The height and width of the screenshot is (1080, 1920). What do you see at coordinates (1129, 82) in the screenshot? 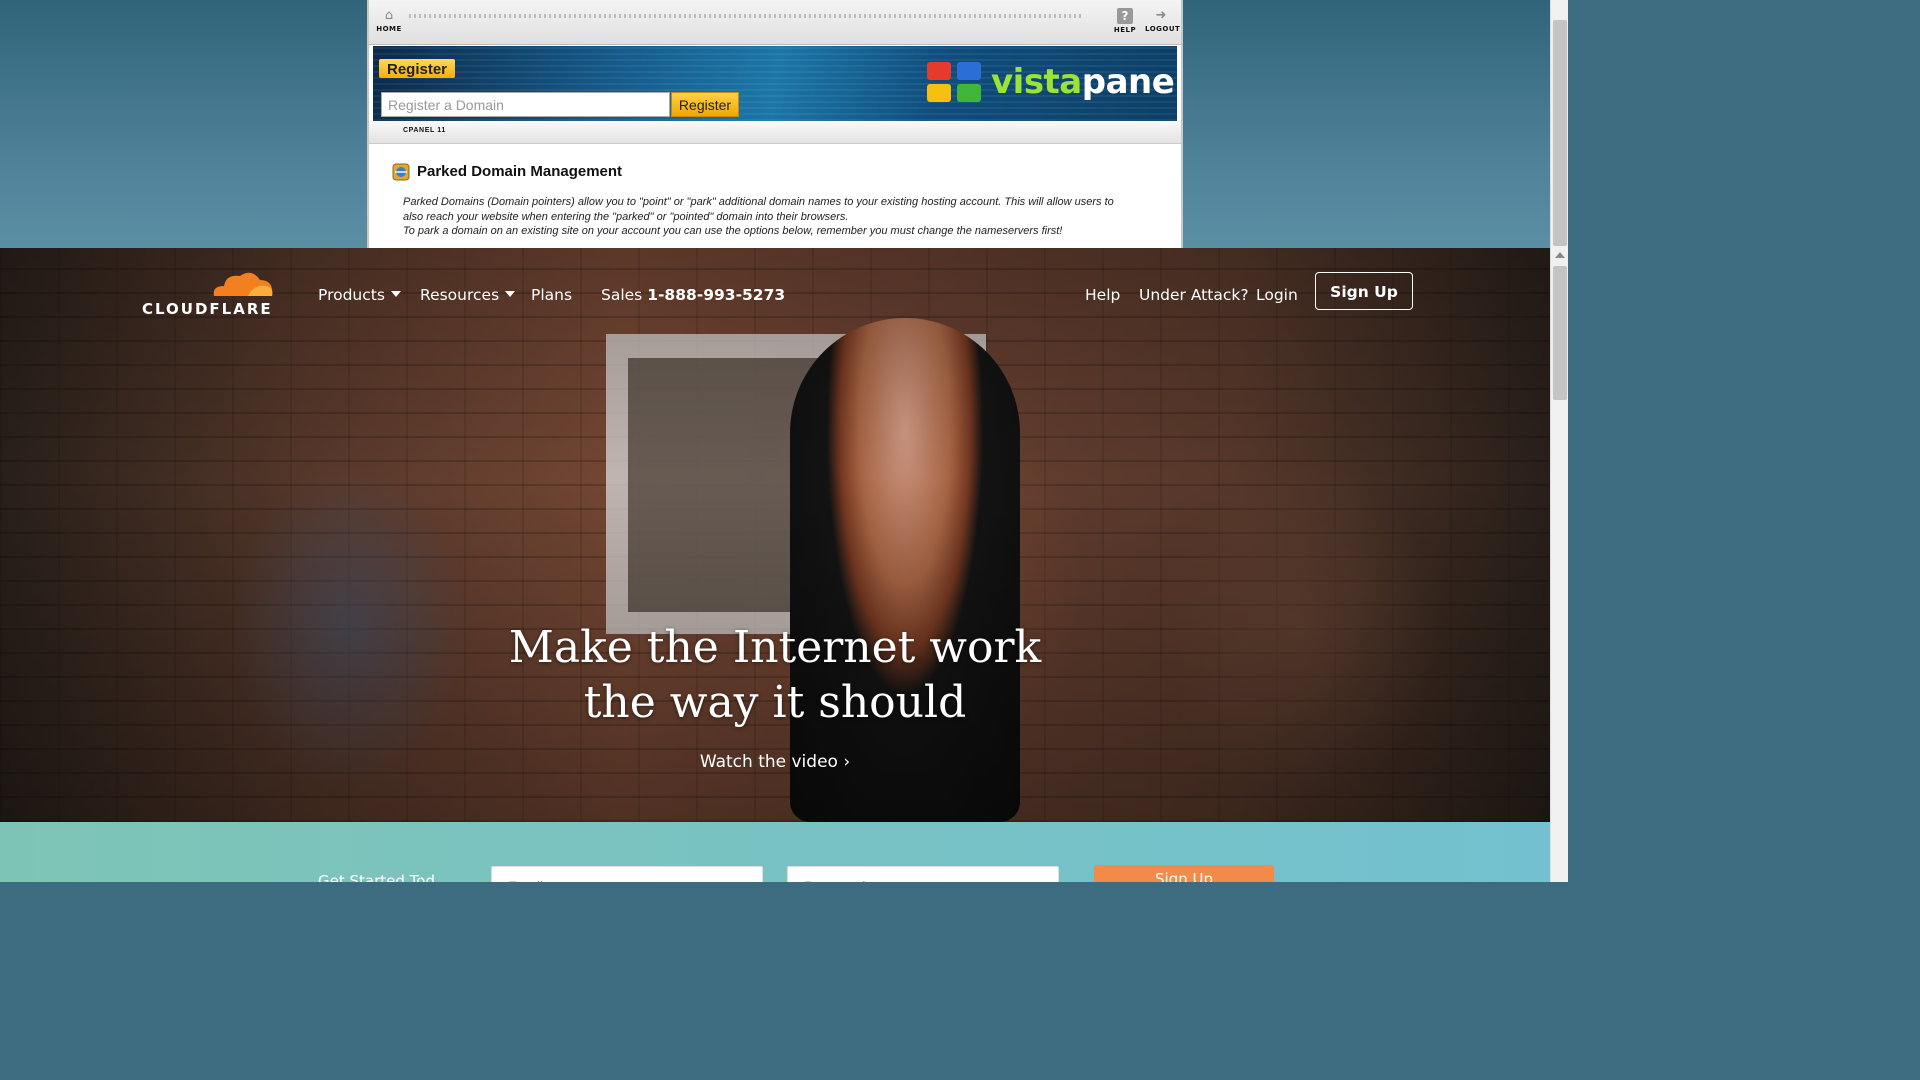
I see `brand-part-panel: panel` at bounding box center [1129, 82].